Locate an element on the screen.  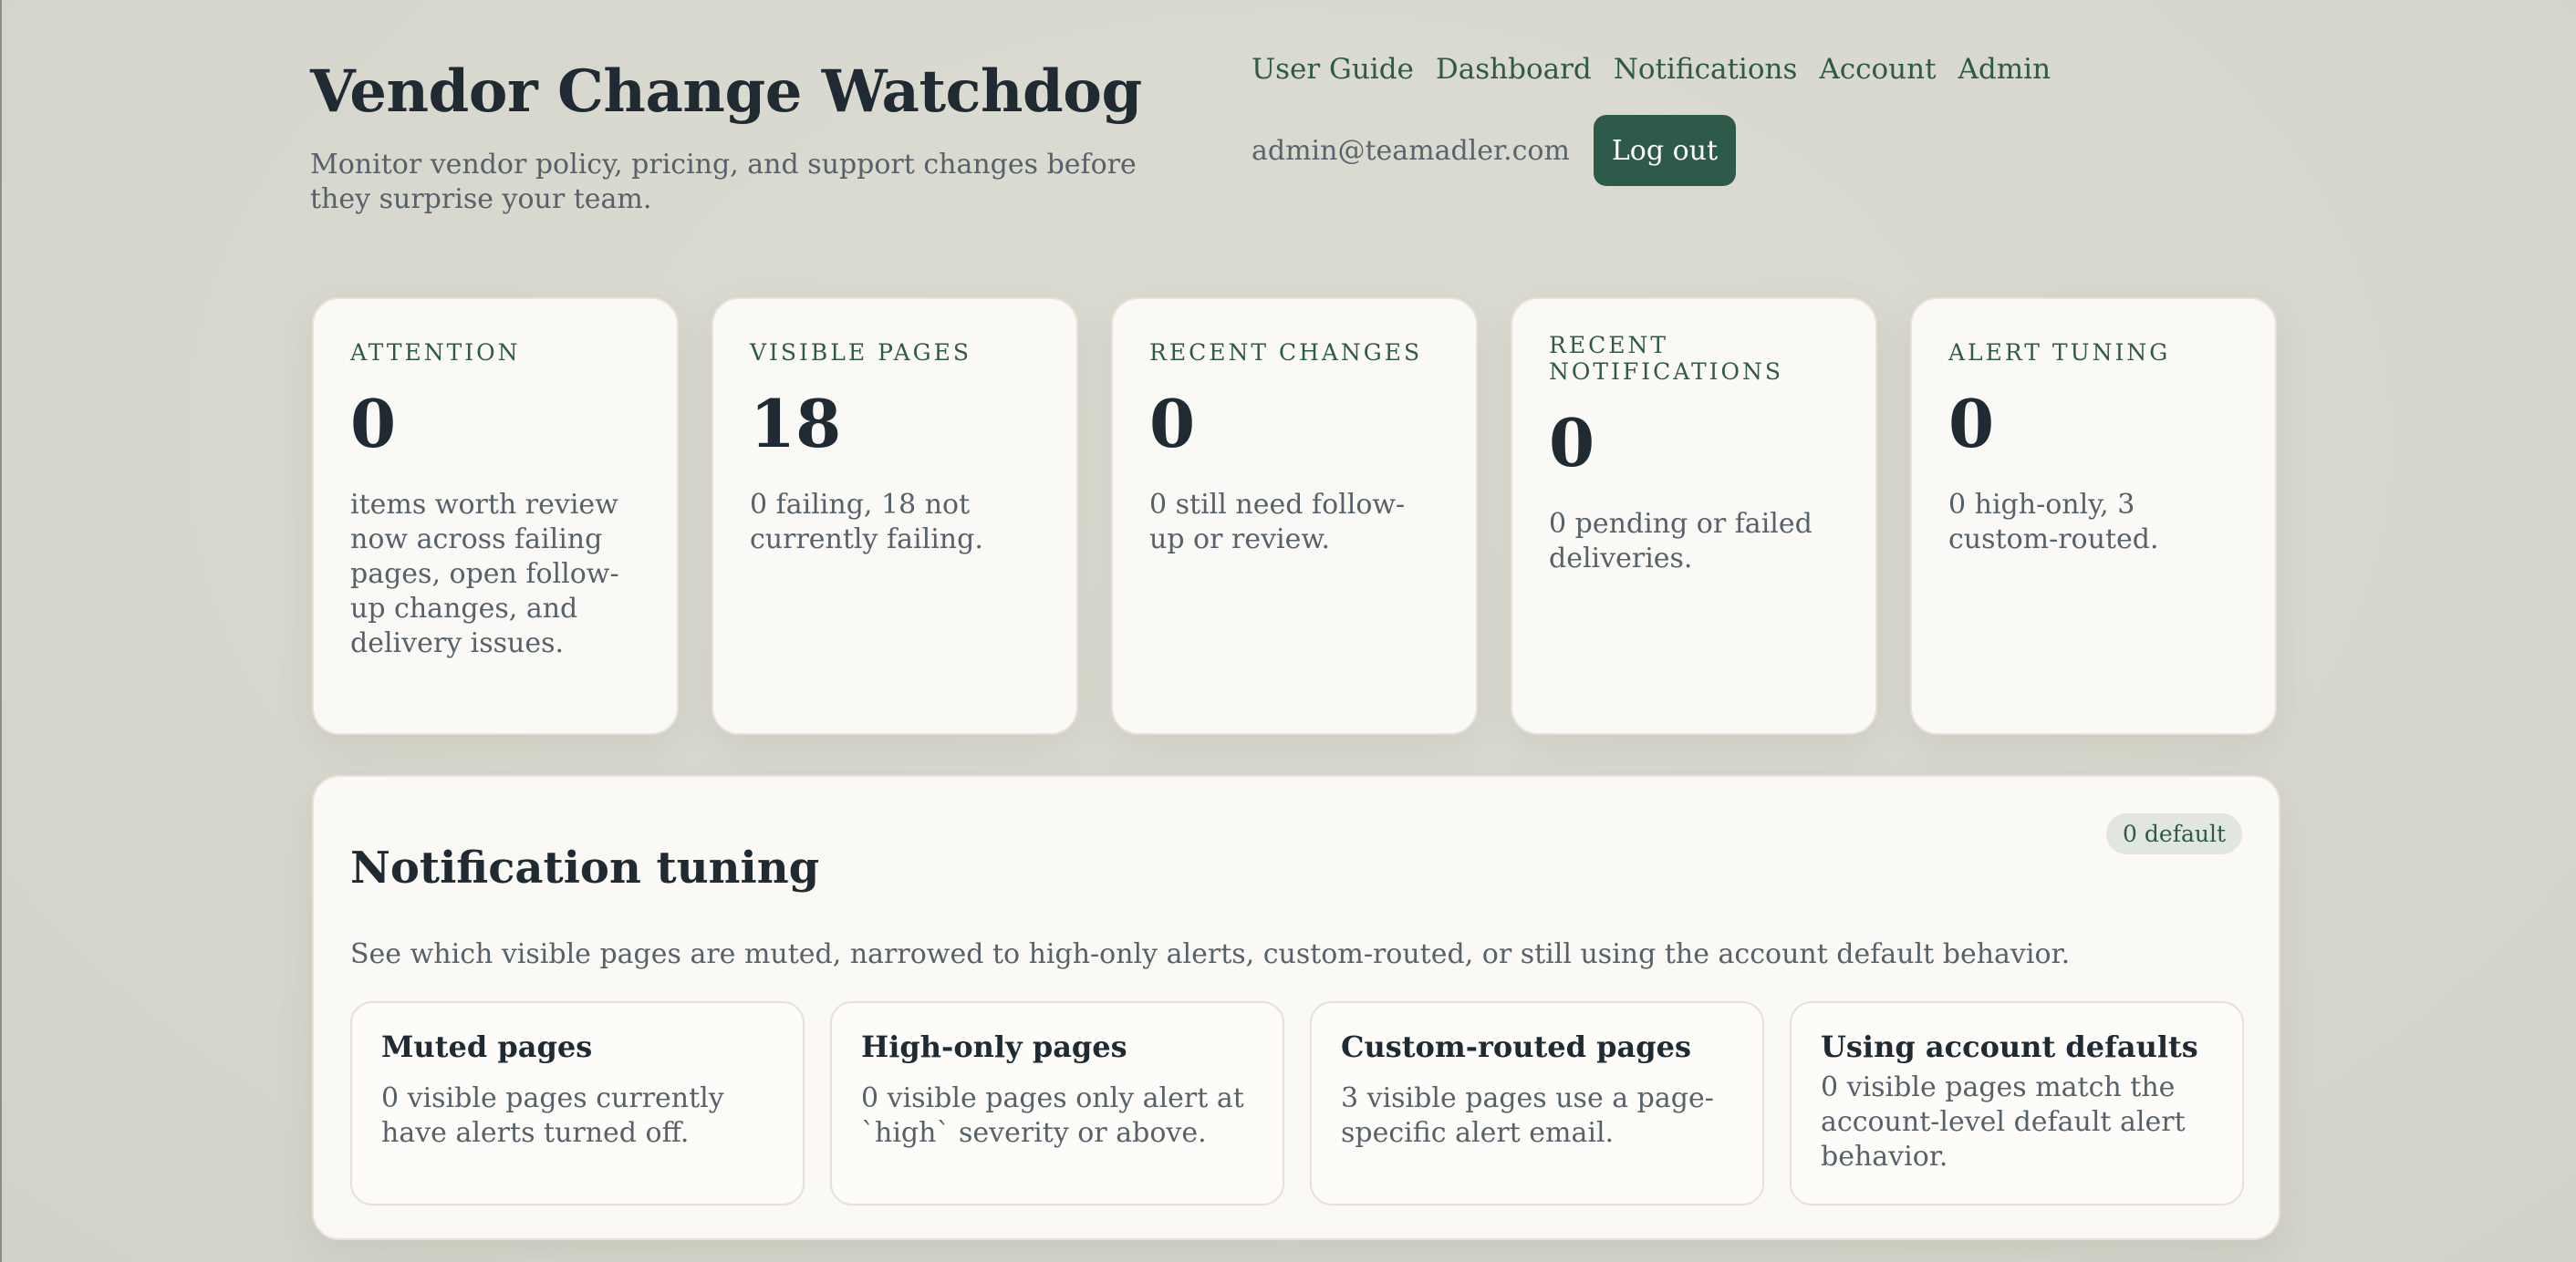
stat-description: 0 pending or failed deliveries. is located at coordinates (1681, 541).